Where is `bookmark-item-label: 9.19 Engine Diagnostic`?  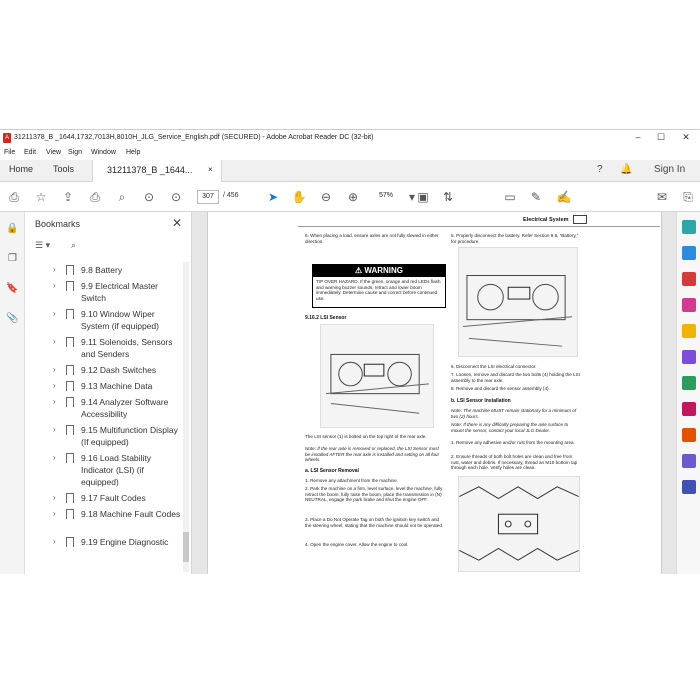 bookmark-item-label: 9.19 Engine Diagnostic is located at coordinates (125, 542).